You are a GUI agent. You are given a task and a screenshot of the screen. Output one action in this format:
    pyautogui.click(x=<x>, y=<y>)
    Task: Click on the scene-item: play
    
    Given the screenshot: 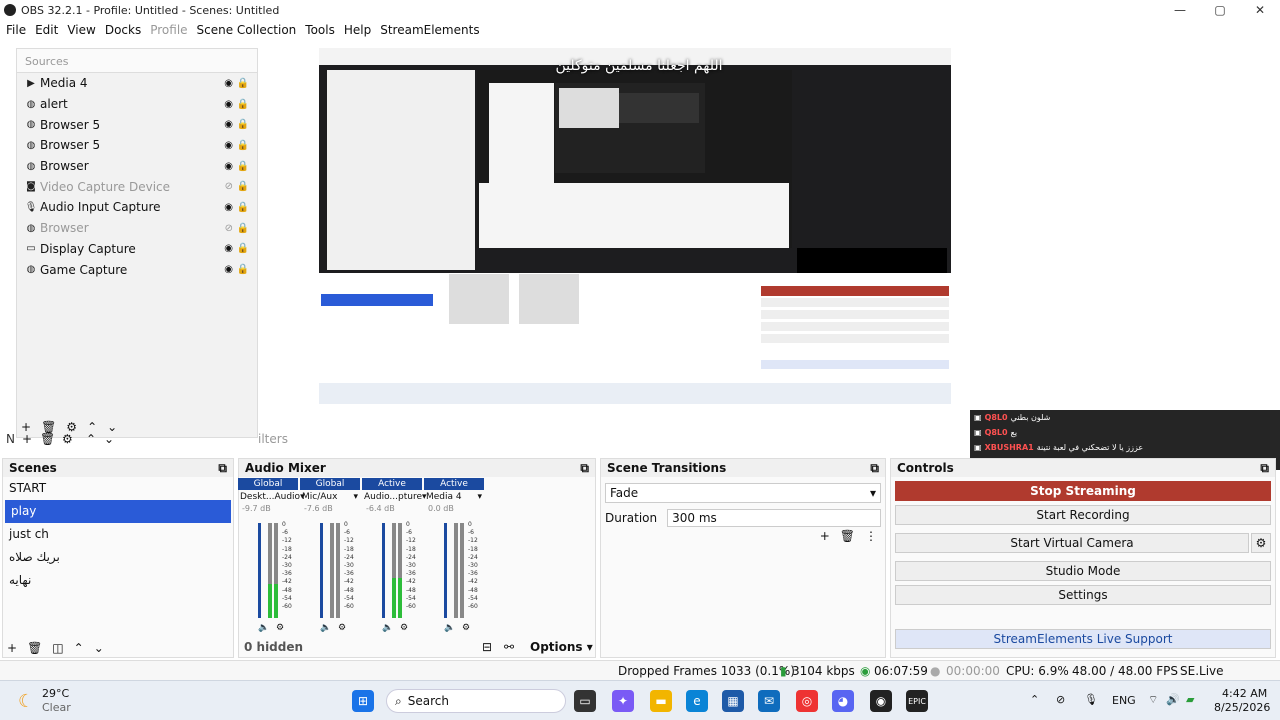 What is the action you would take?
    pyautogui.click(x=118, y=511)
    